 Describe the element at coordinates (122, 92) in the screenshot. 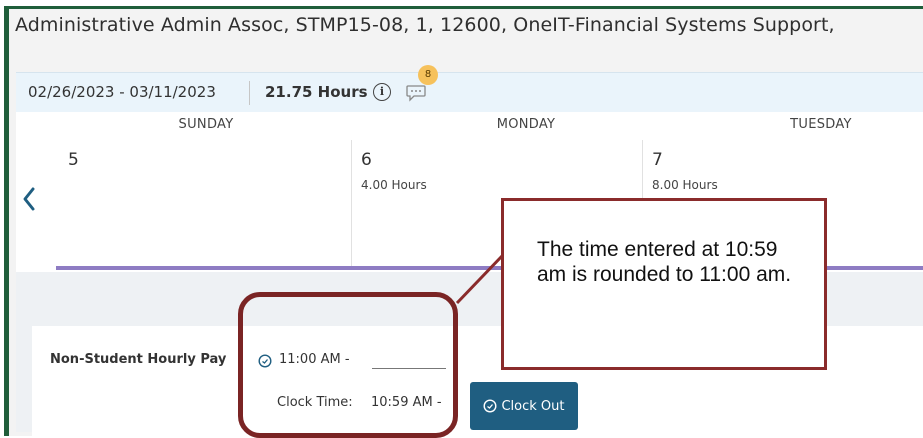

I see `pay-period-range: 02/26/2023 - 03/11/2023` at that location.